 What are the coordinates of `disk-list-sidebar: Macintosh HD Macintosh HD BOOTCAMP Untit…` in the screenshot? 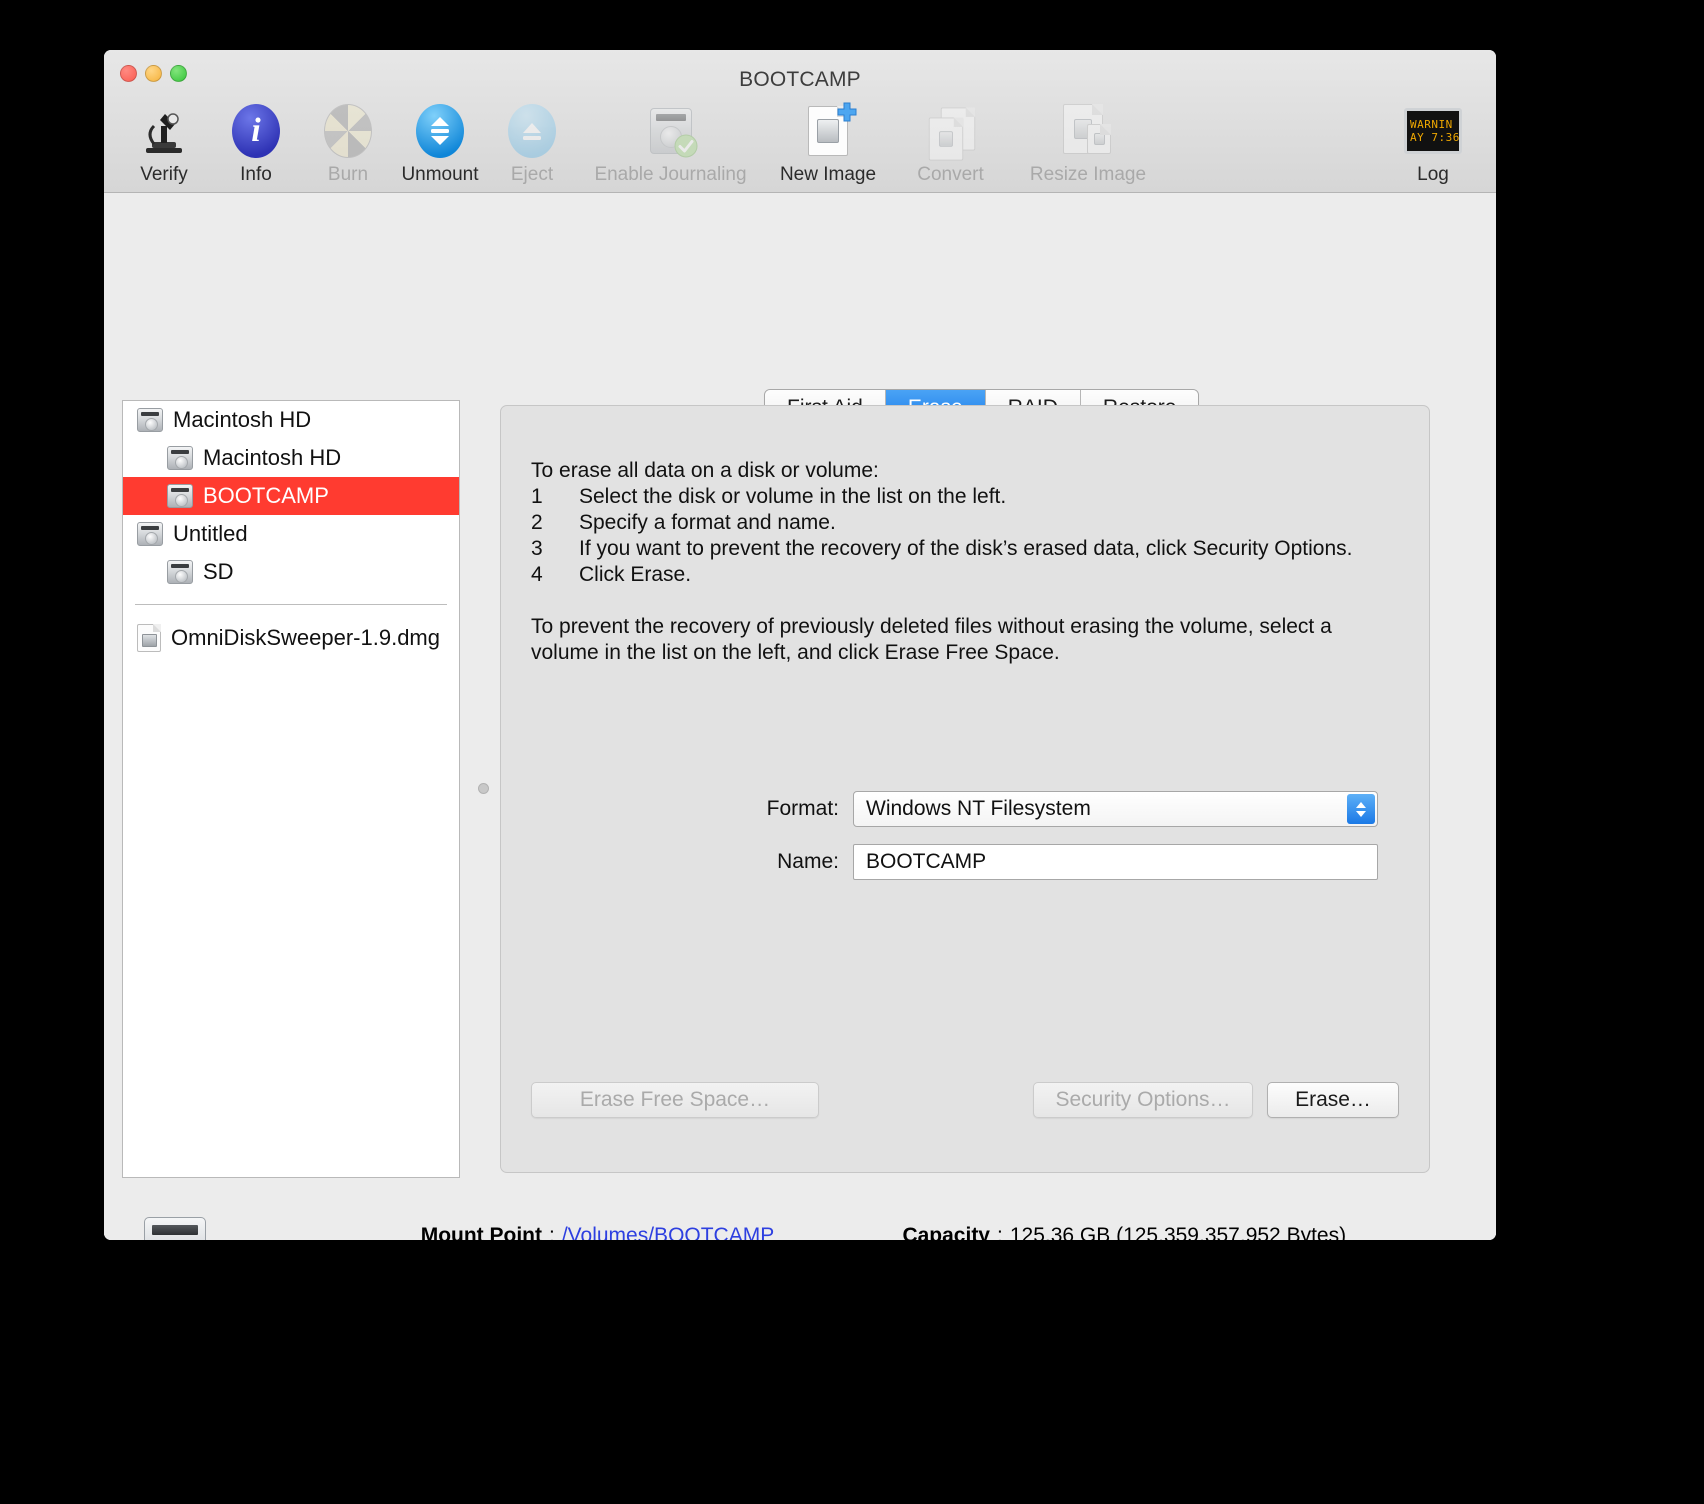 It's located at (291, 789).